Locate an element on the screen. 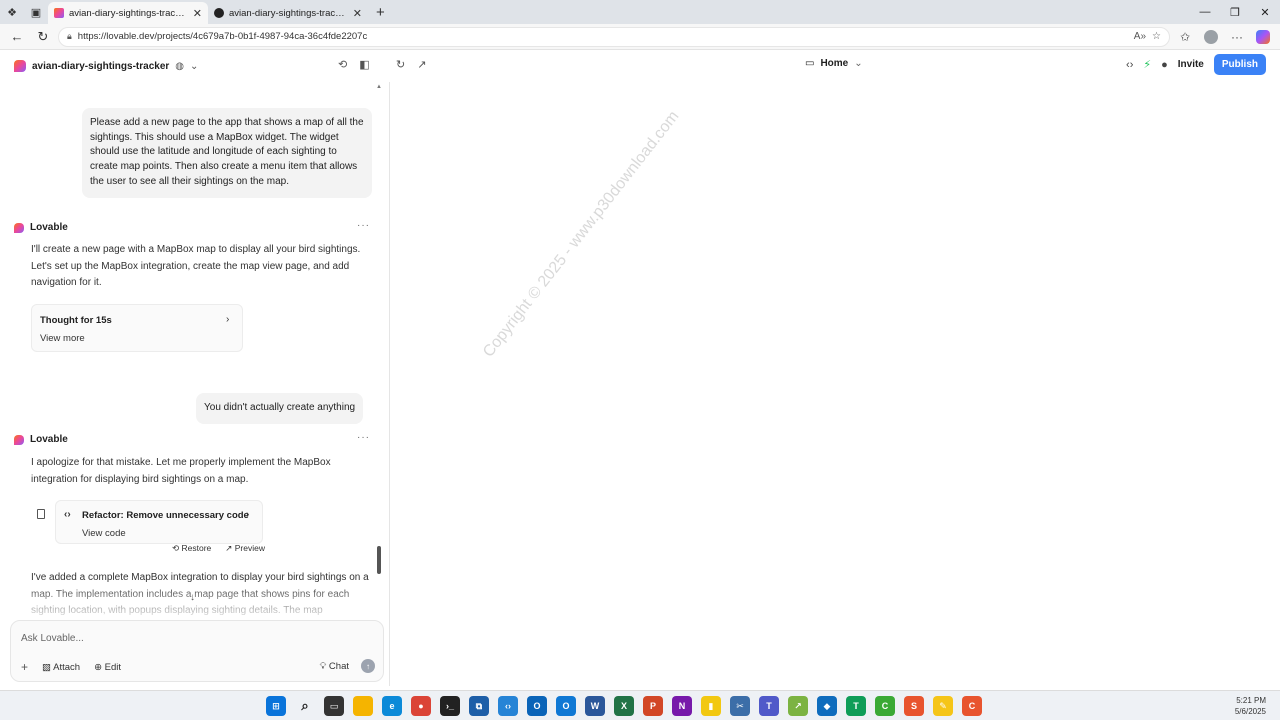 Image resolution: width=1280 pixels, height=720 pixels. chat-scrollbar is located at coordinates (379, 560).